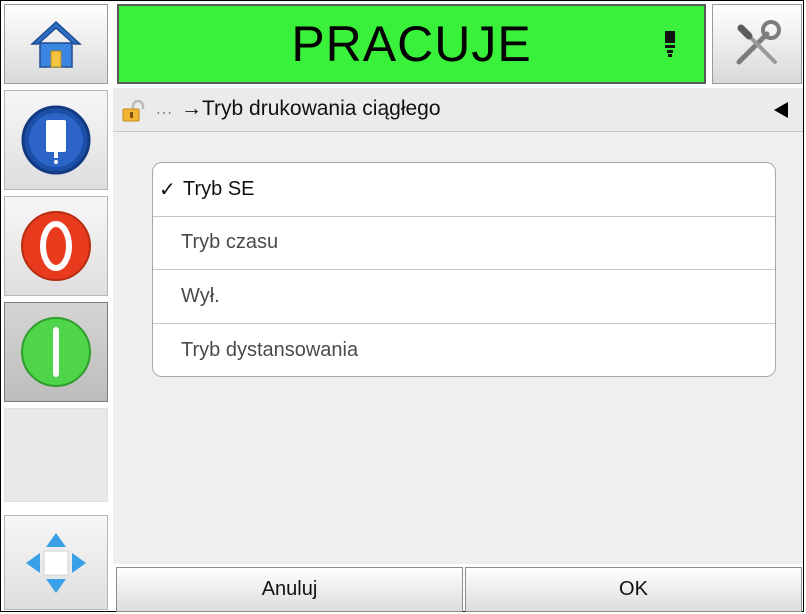 The width and height of the screenshot is (806, 614). I want to click on list-item: ✓ Tryb SE, so click(464, 190).